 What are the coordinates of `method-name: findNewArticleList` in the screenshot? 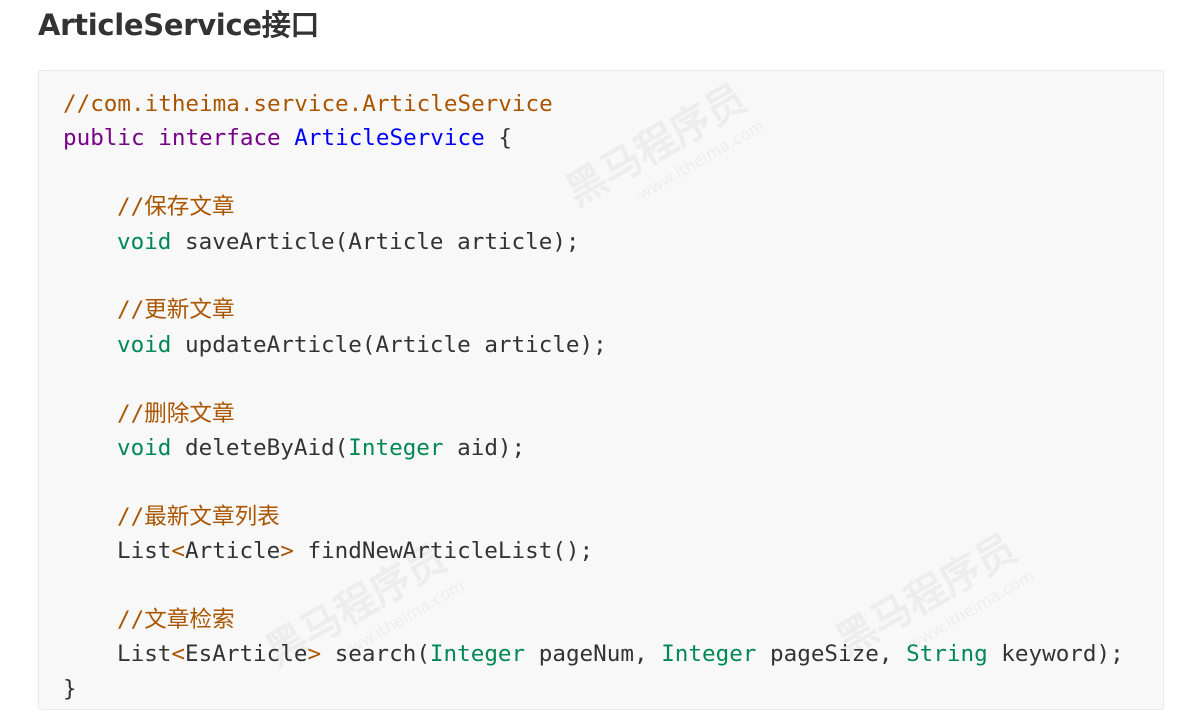 It's located at (430, 551).